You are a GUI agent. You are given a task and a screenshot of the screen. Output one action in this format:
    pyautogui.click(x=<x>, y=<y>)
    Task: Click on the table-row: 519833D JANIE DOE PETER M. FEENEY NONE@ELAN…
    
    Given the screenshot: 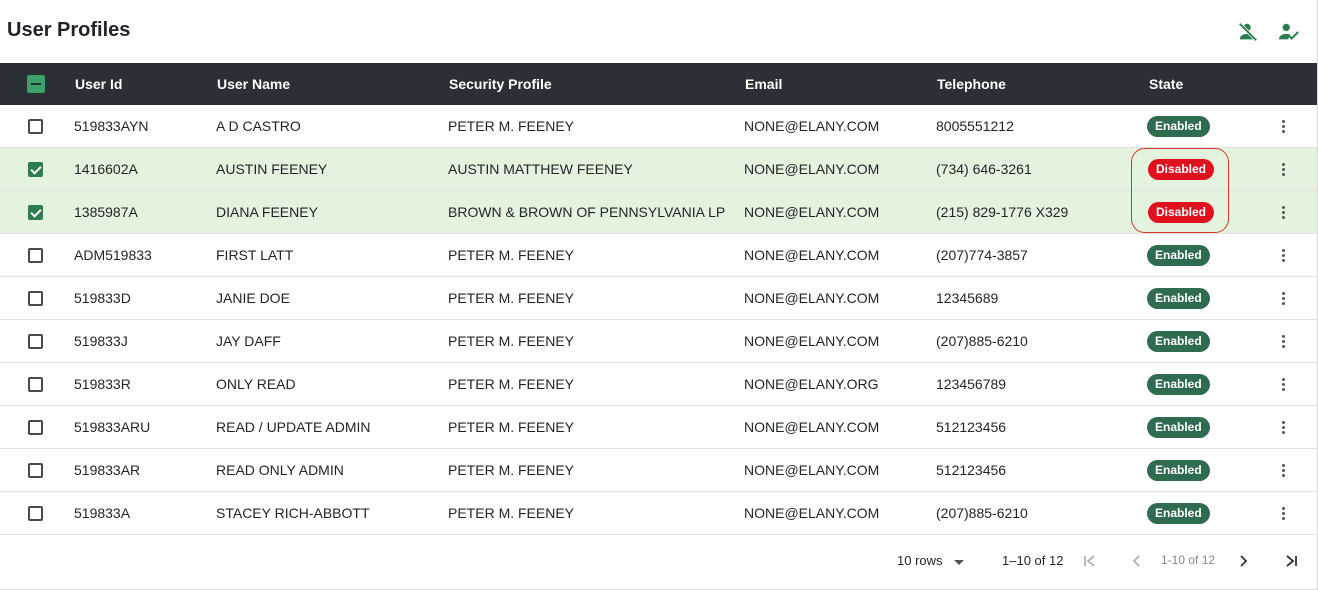 What is the action you would take?
    pyautogui.click(x=658, y=298)
    